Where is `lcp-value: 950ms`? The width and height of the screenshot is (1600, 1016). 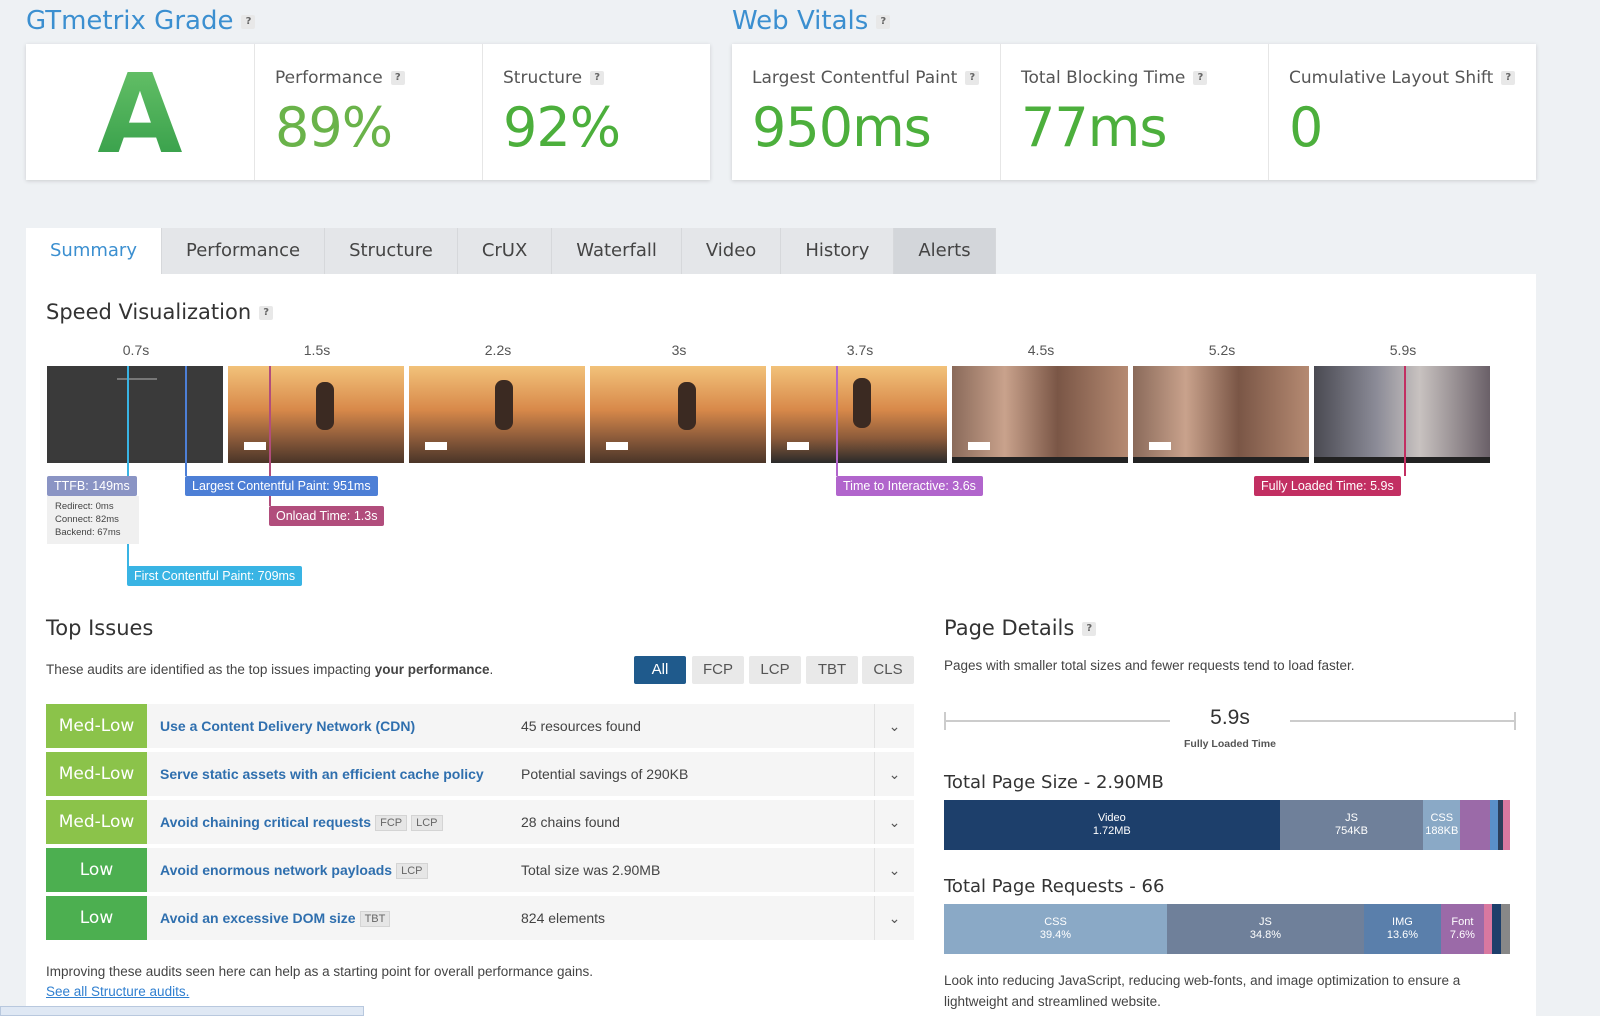 lcp-value: 950ms is located at coordinates (842, 127).